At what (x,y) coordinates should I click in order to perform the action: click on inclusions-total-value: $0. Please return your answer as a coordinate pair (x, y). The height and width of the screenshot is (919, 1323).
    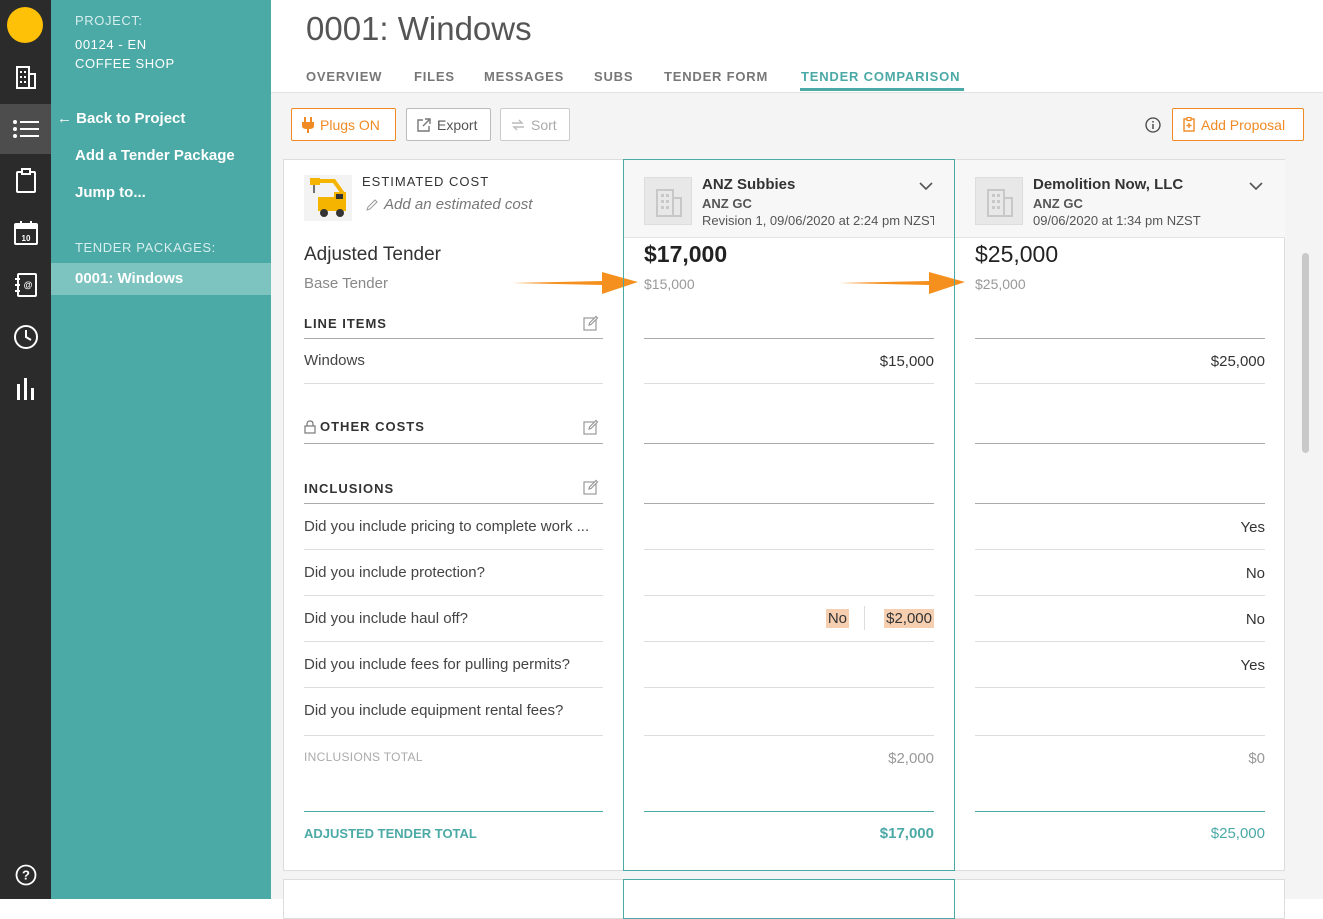
    Looking at the image, I should click on (1256, 758).